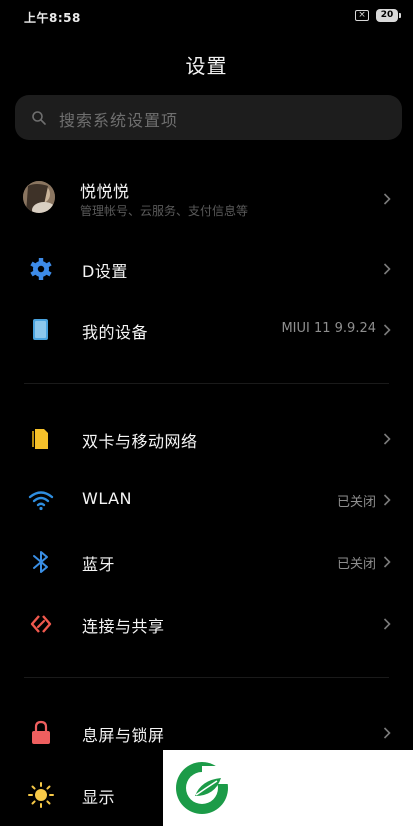 This screenshot has height=826, width=413. I want to click on settings-item-value: MIUI 11 9.9.24, so click(328, 328).